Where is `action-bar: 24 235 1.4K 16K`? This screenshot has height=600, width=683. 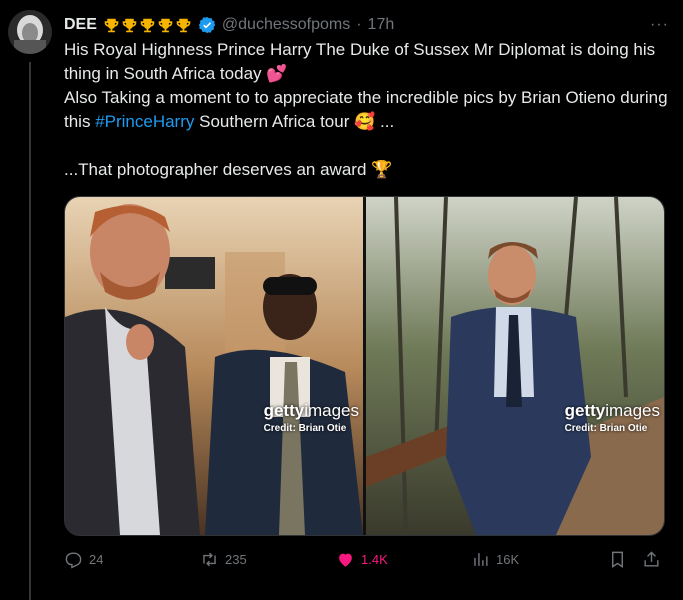 action-bar: 24 235 1.4K 16K is located at coordinates (363, 560).